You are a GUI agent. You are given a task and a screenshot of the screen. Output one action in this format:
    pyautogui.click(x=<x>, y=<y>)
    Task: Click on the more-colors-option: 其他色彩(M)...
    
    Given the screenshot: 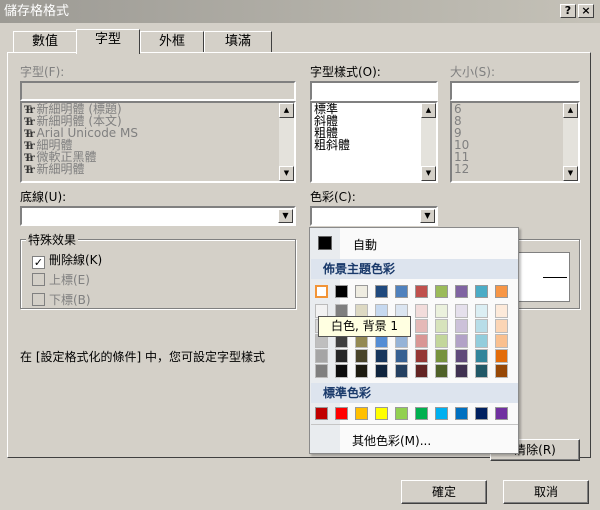 What is the action you would take?
    pyautogui.click(x=391, y=440)
    